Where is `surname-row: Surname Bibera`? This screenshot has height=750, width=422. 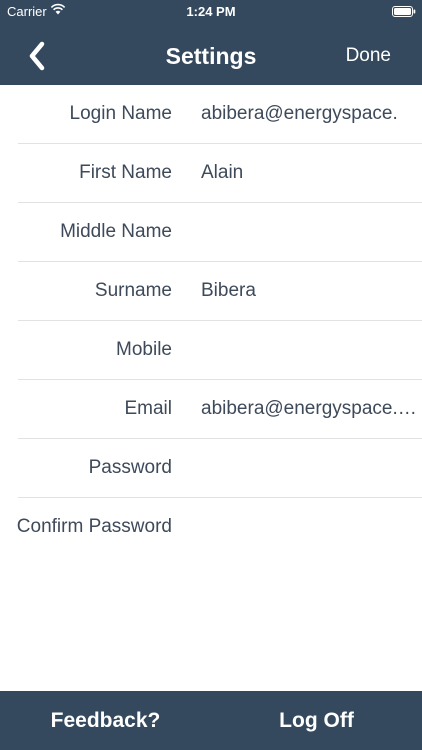
surname-row: Surname Bibera is located at coordinates (220, 291).